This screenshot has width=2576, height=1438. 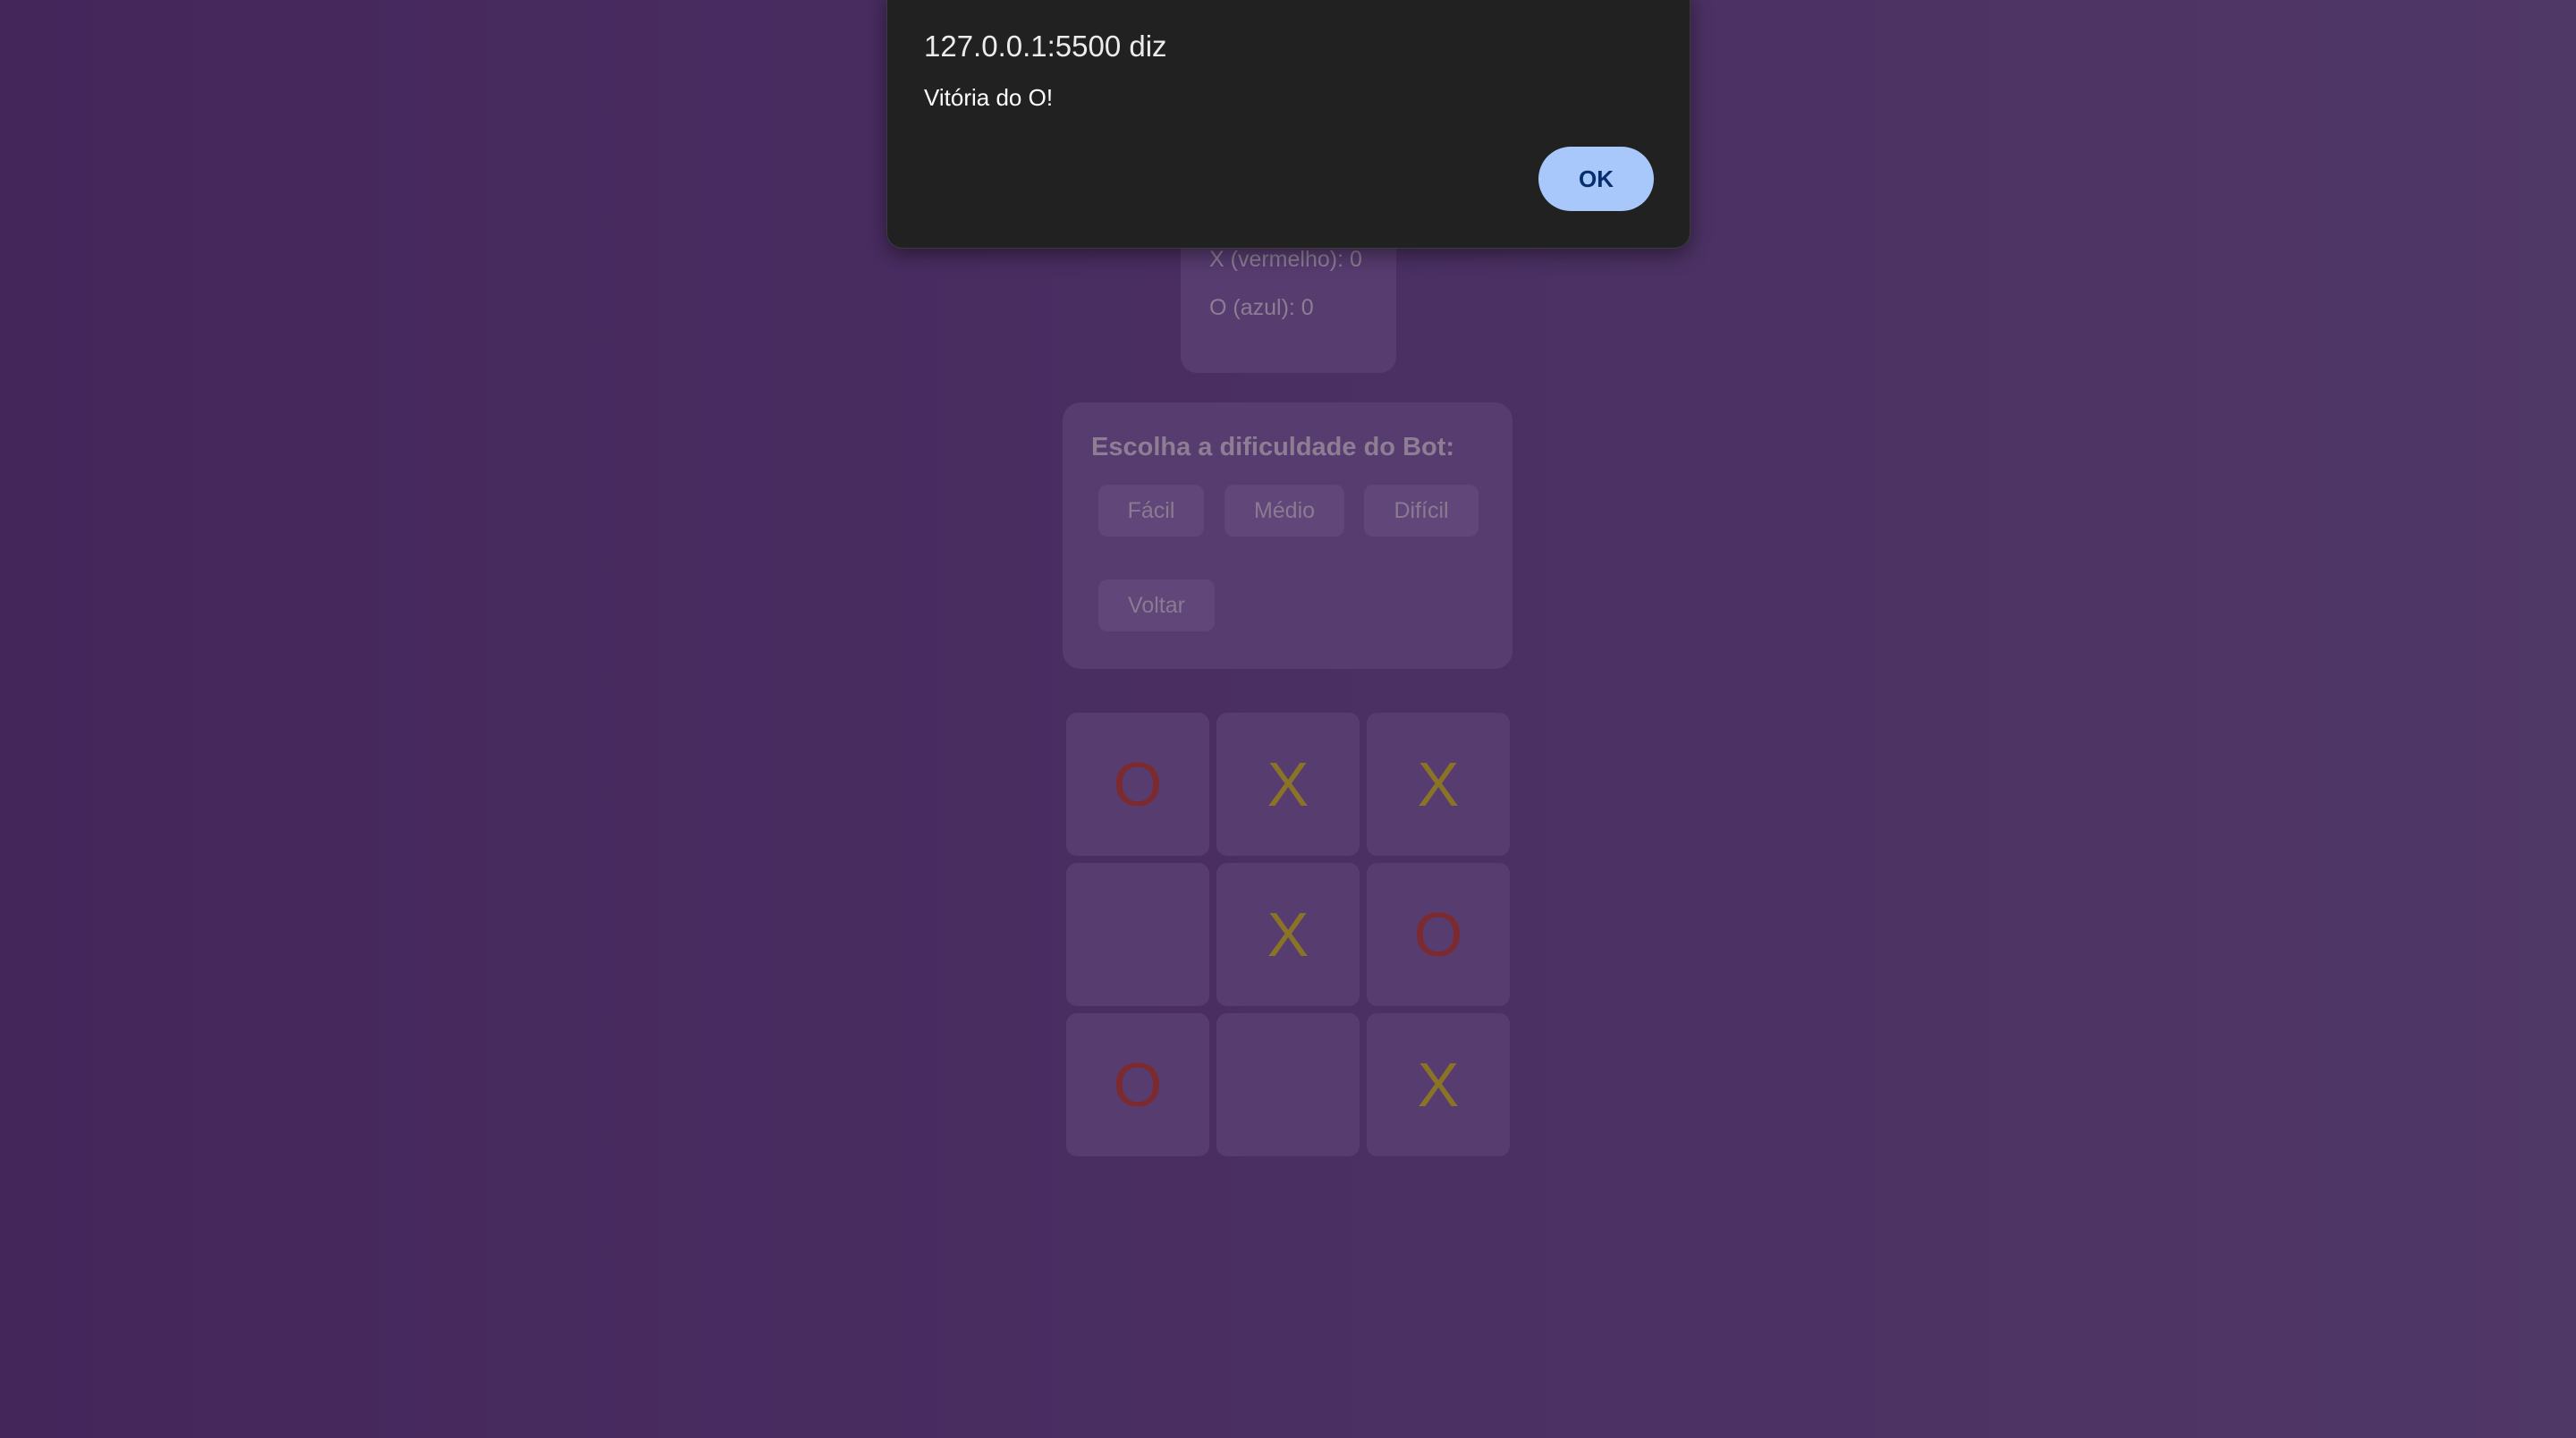 I want to click on difficulty-title: Escolha a dificuldade do Bot:, so click(x=1273, y=447).